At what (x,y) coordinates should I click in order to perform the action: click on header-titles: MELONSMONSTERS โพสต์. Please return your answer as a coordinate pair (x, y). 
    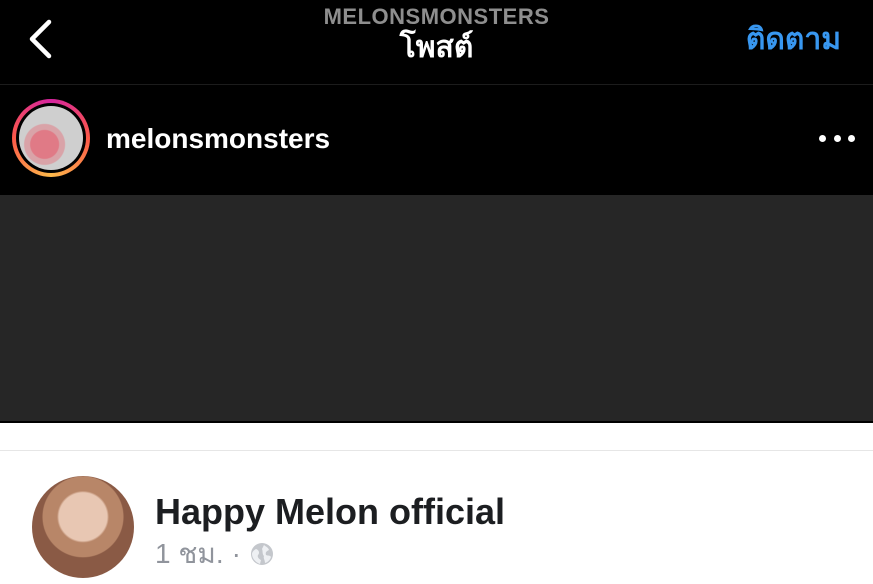
    Looking at the image, I should click on (436, 35).